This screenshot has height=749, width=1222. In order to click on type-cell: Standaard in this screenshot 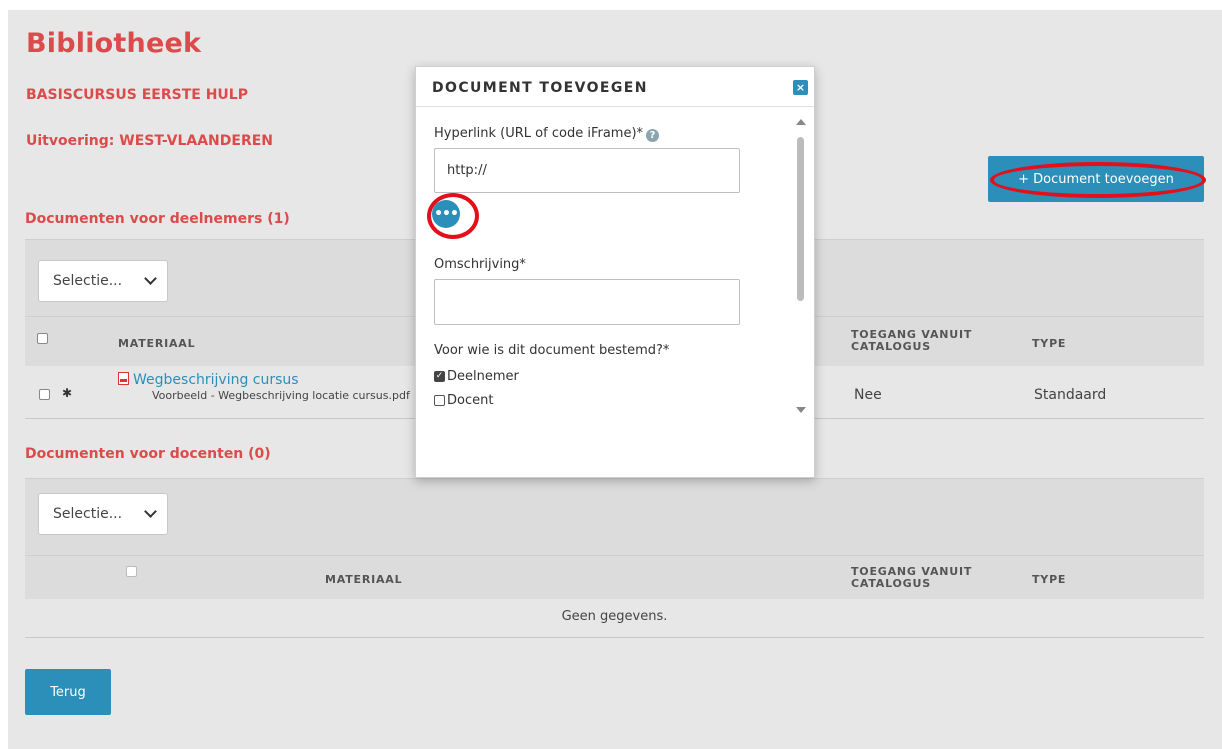, I will do `click(1070, 395)`.